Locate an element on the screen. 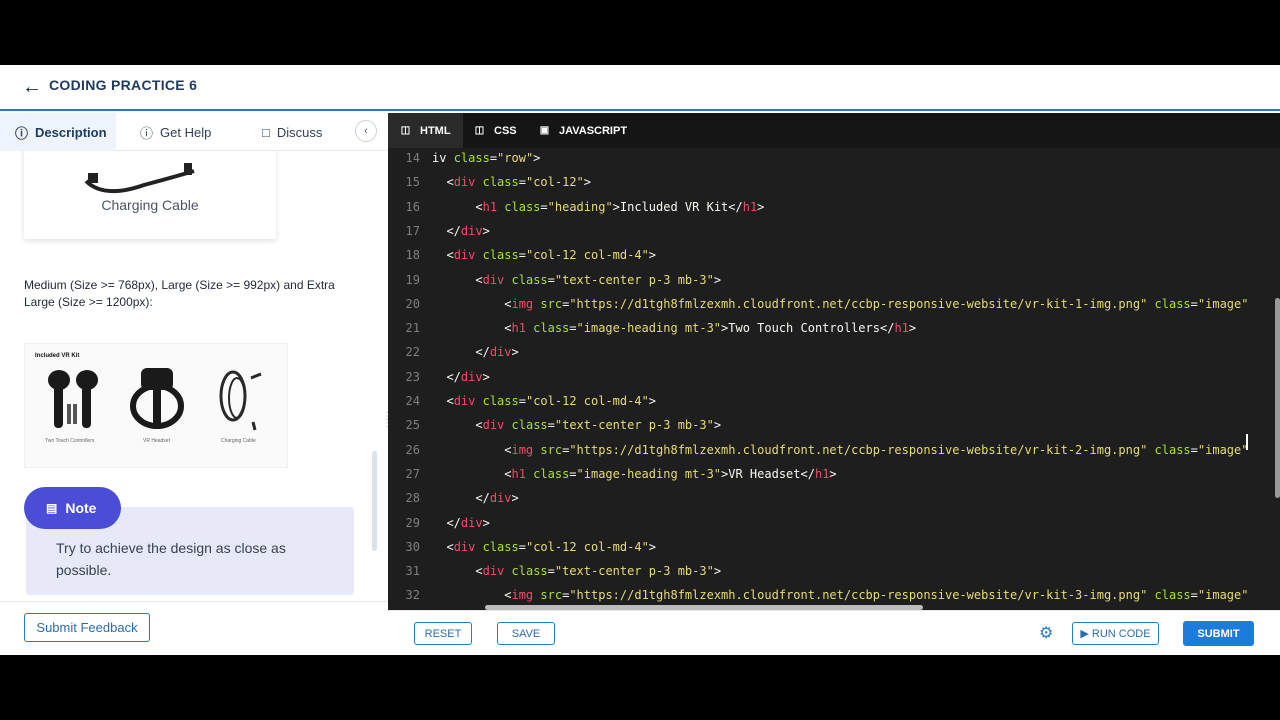 The height and width of the screenshot is (720, 1280). description-scrollbar is located at coordinates (374, 501).